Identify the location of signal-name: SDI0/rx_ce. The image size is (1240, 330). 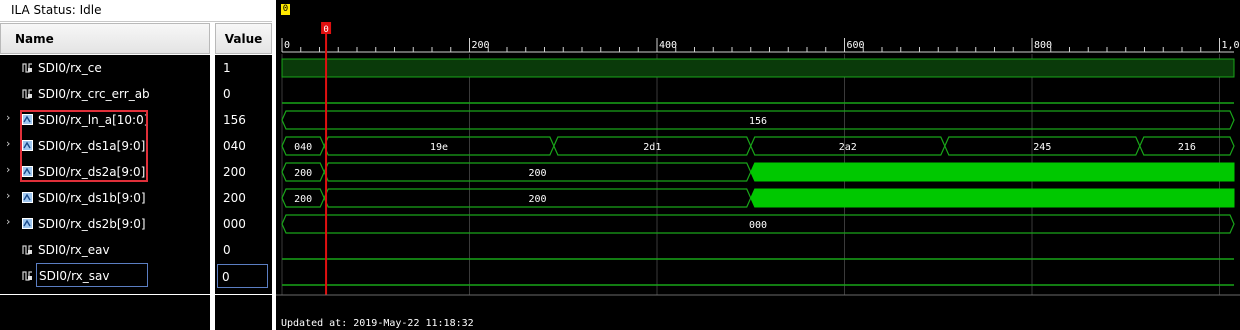
(70, 68).